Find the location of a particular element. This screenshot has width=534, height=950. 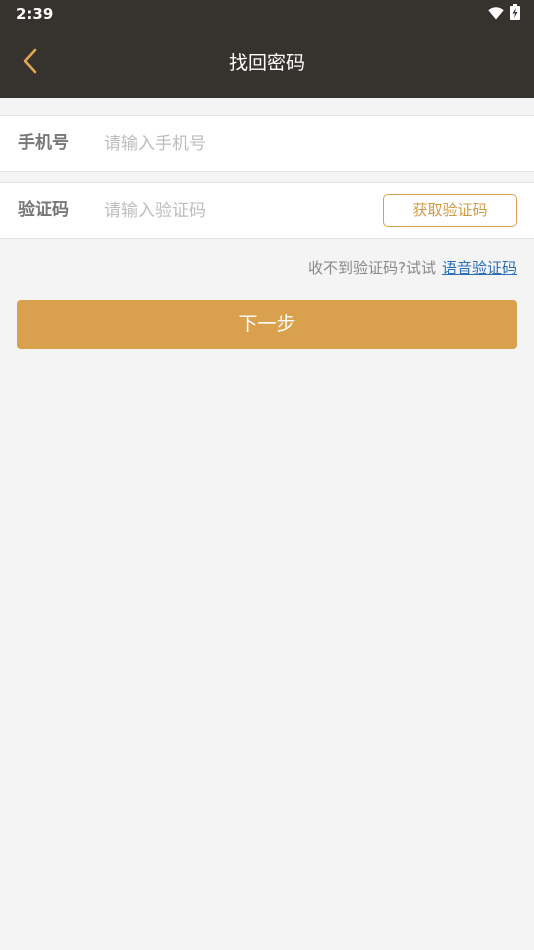

code-label: 验证码 is located at coordinates (43, 210).